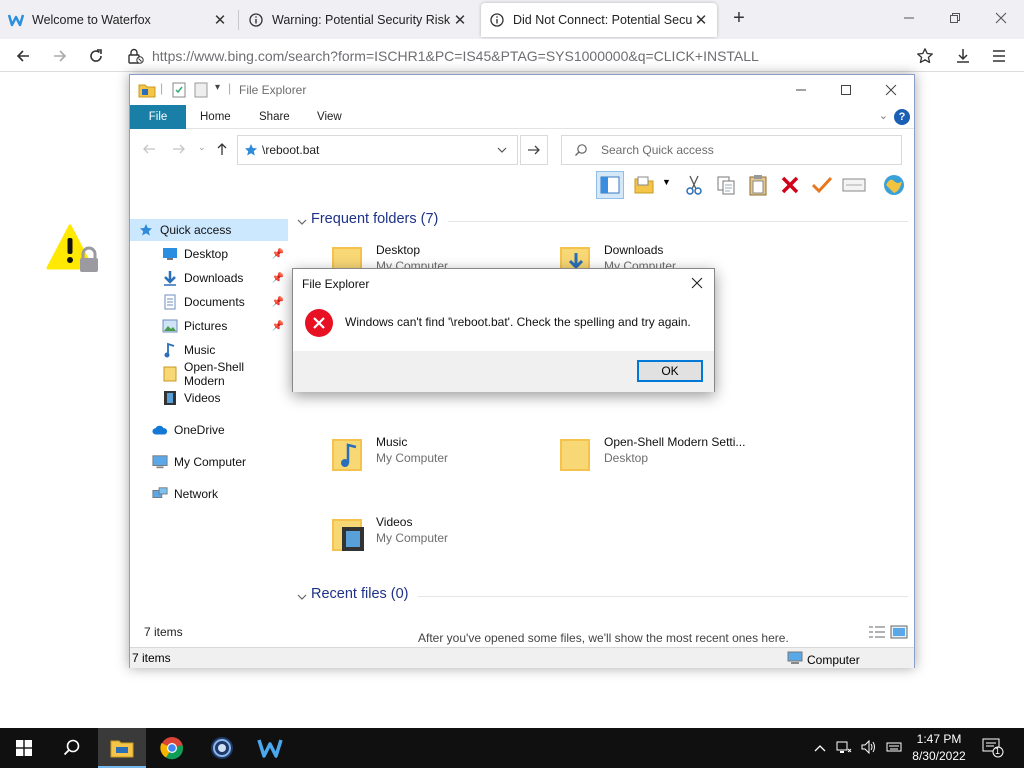 The height and width of the screenshot is (768, 1024). Describe the element at coordinates (899, 633) in the screenshot. I see `large-icons-view-icon` at that location.